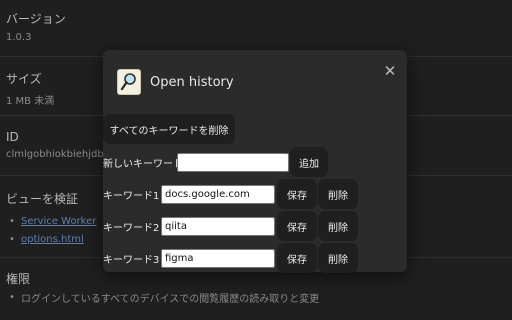 Image resolution: width=512 pixels, height=320 pixels. I want to click on save-keyword-3-button: 保存, so click(297, 258).